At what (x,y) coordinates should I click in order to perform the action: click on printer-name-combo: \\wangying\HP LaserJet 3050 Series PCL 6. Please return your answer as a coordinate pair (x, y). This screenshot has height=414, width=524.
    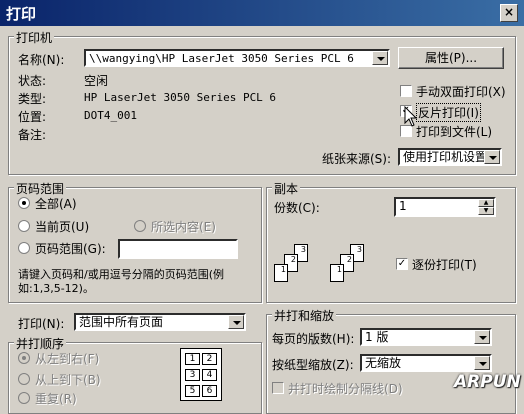
    Looking at the image, I should click on (237, 58).